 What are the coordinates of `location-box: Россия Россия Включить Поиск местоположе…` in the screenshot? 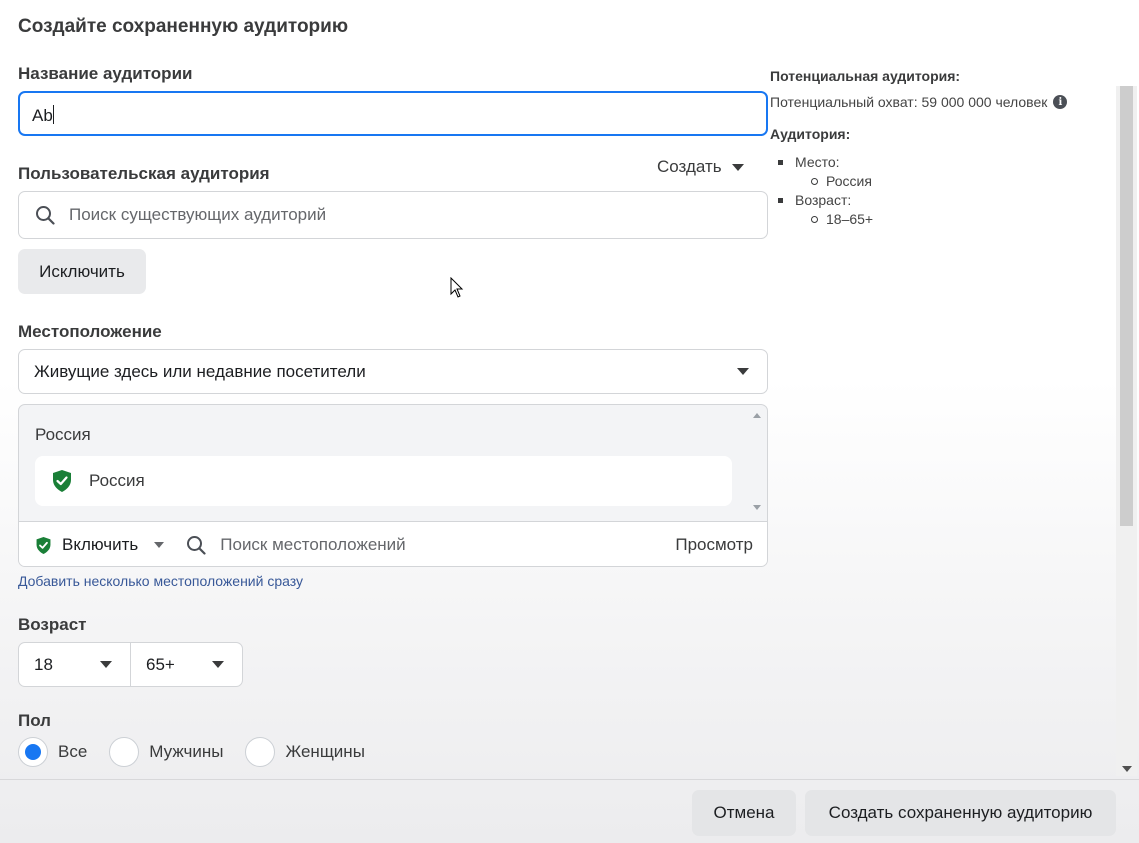 It's located at (393, 485).